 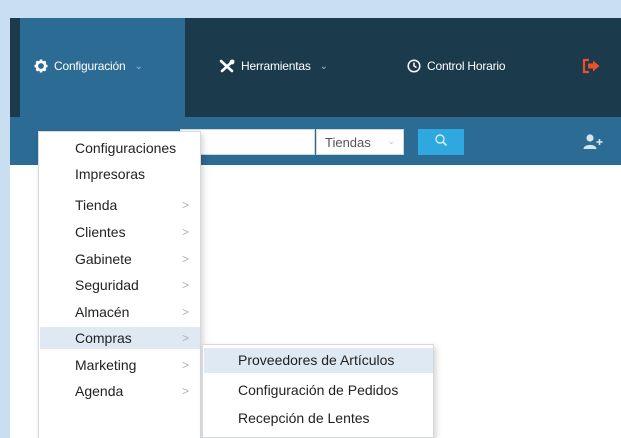 I want to click on menu-item-label: Tienda, so click(x=96, y=205).